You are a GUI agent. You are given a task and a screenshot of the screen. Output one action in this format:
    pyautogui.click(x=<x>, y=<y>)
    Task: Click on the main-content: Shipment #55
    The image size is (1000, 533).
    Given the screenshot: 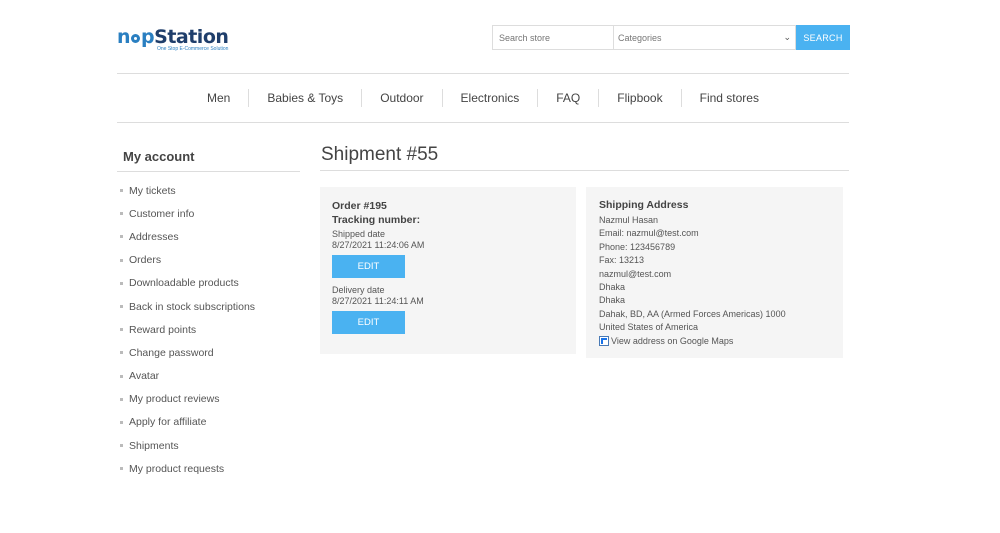 What is the action you would take?
    pyautogui.click(x=584, y=155)
    